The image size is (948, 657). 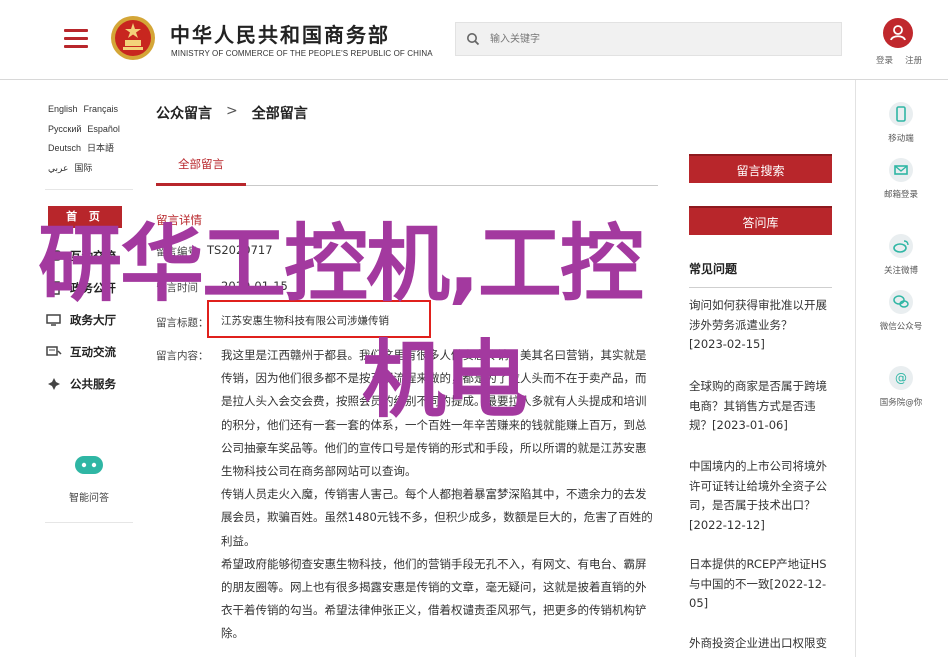 I want to click on lang-german: Deutsch, so click(x=64, y=149).